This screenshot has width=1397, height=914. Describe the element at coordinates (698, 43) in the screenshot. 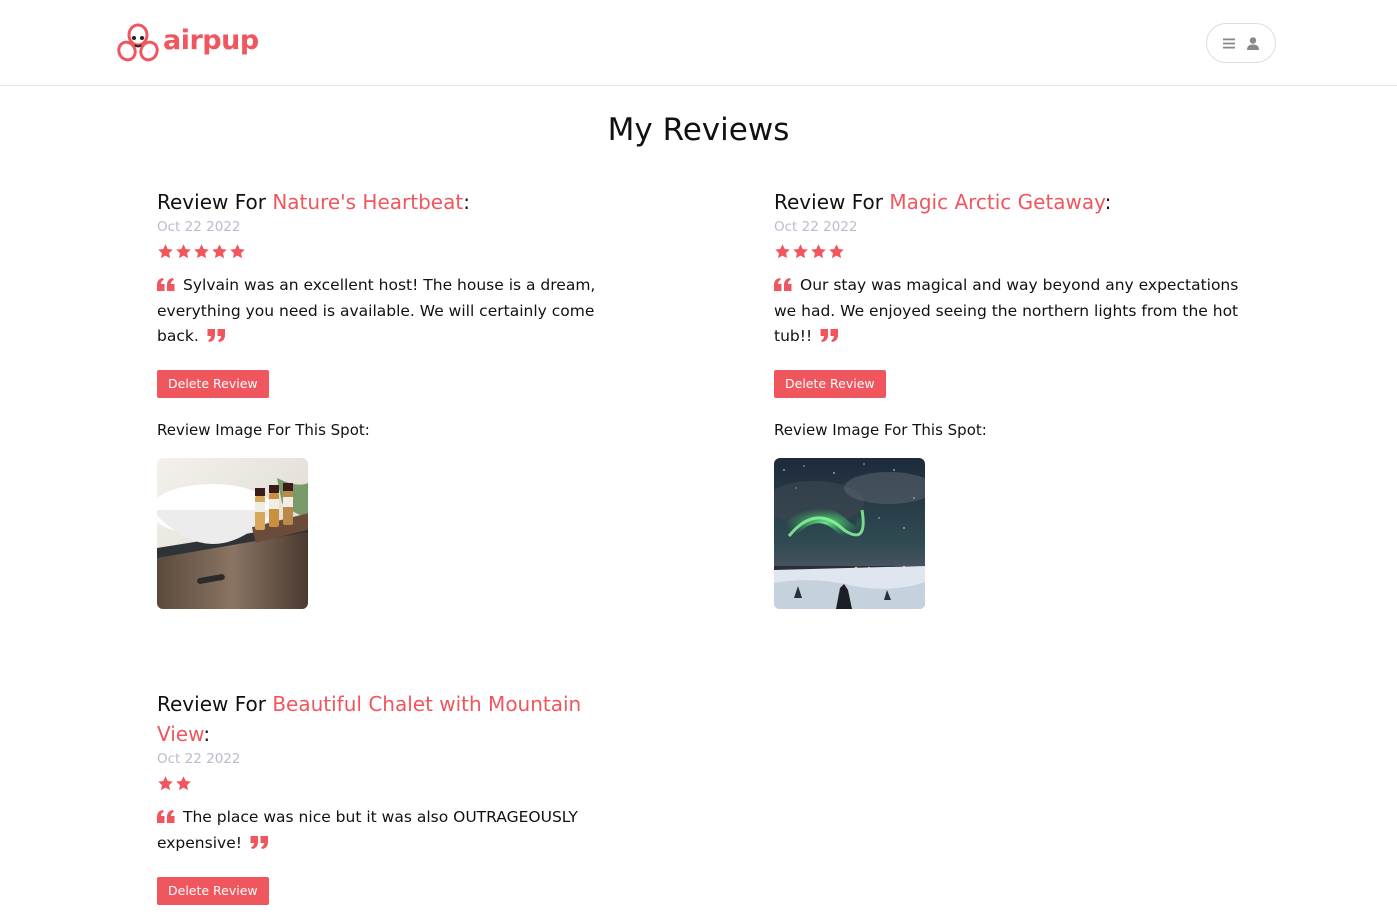

I see `top-nav: airpup` at that location.